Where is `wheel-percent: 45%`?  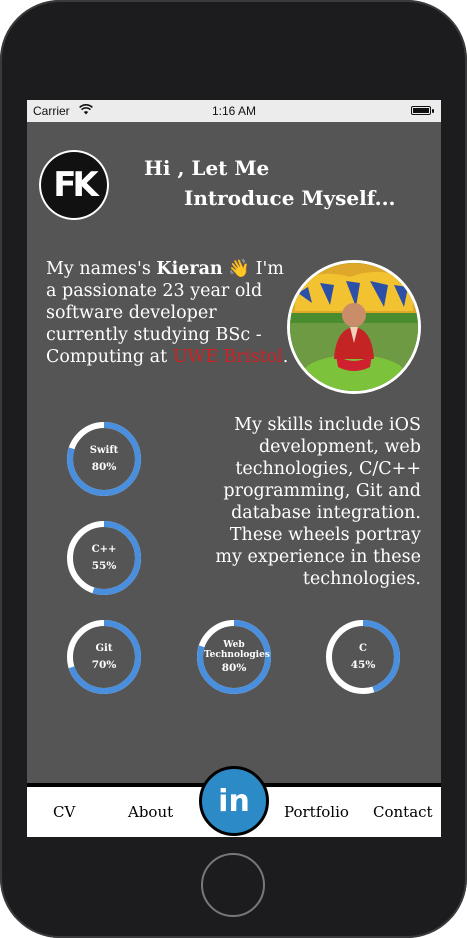
wheel-percent: 45% is located at coordinates (363, 664).